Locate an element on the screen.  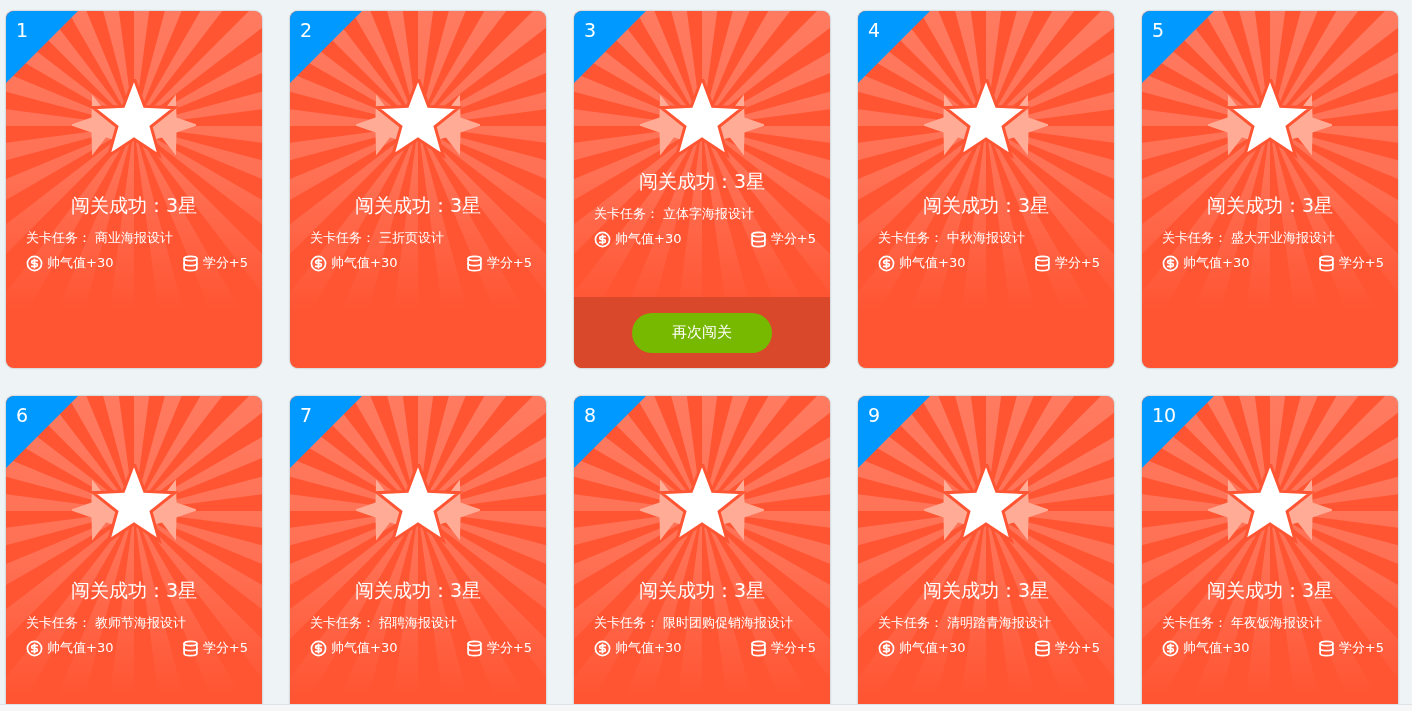
level-number: 6 is located at coordinates (22, 415).